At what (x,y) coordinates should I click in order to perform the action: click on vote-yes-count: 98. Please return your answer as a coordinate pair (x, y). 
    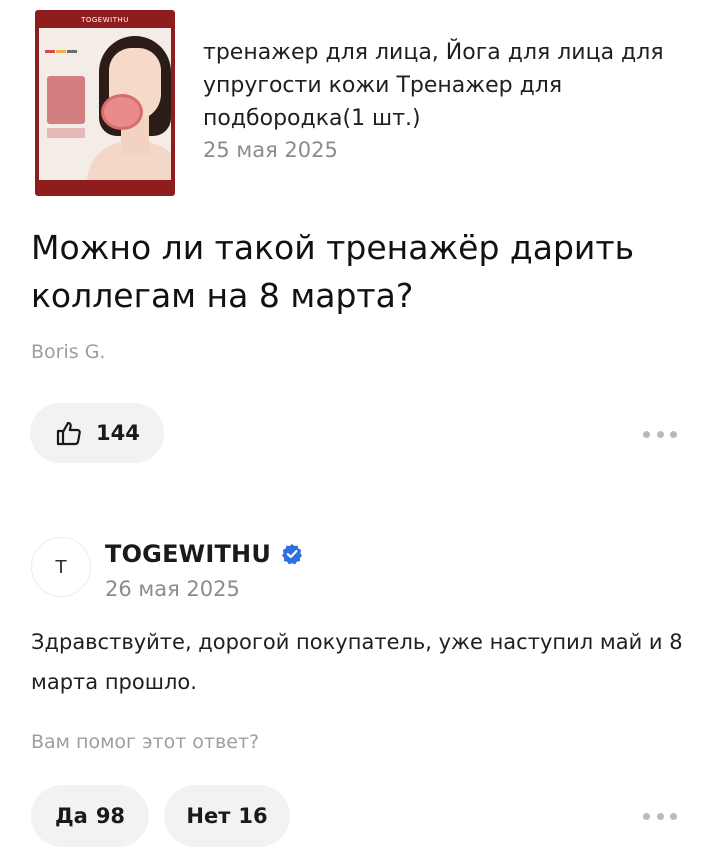
    Looking at the image, I should click on (110, 816).